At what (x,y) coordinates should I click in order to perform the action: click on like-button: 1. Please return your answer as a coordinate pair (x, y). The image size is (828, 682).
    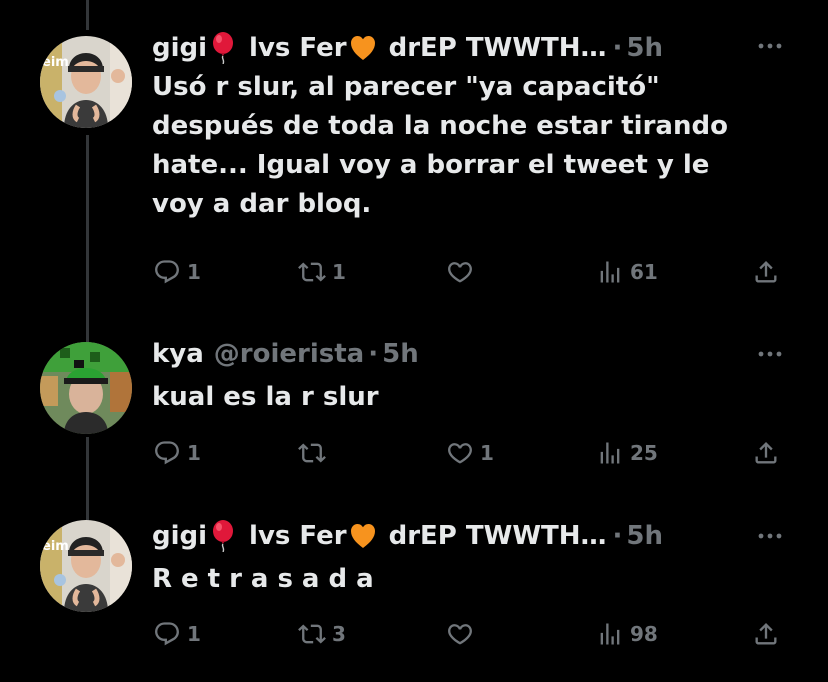
    Looking at the image, I should click on (470, 453).